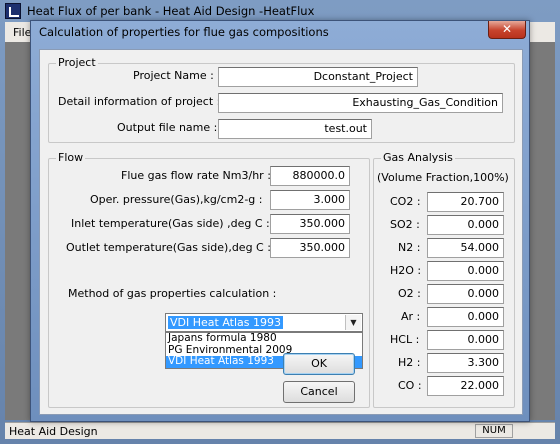  I want to click on status-num-indicator: NUM, so click(494, 431).